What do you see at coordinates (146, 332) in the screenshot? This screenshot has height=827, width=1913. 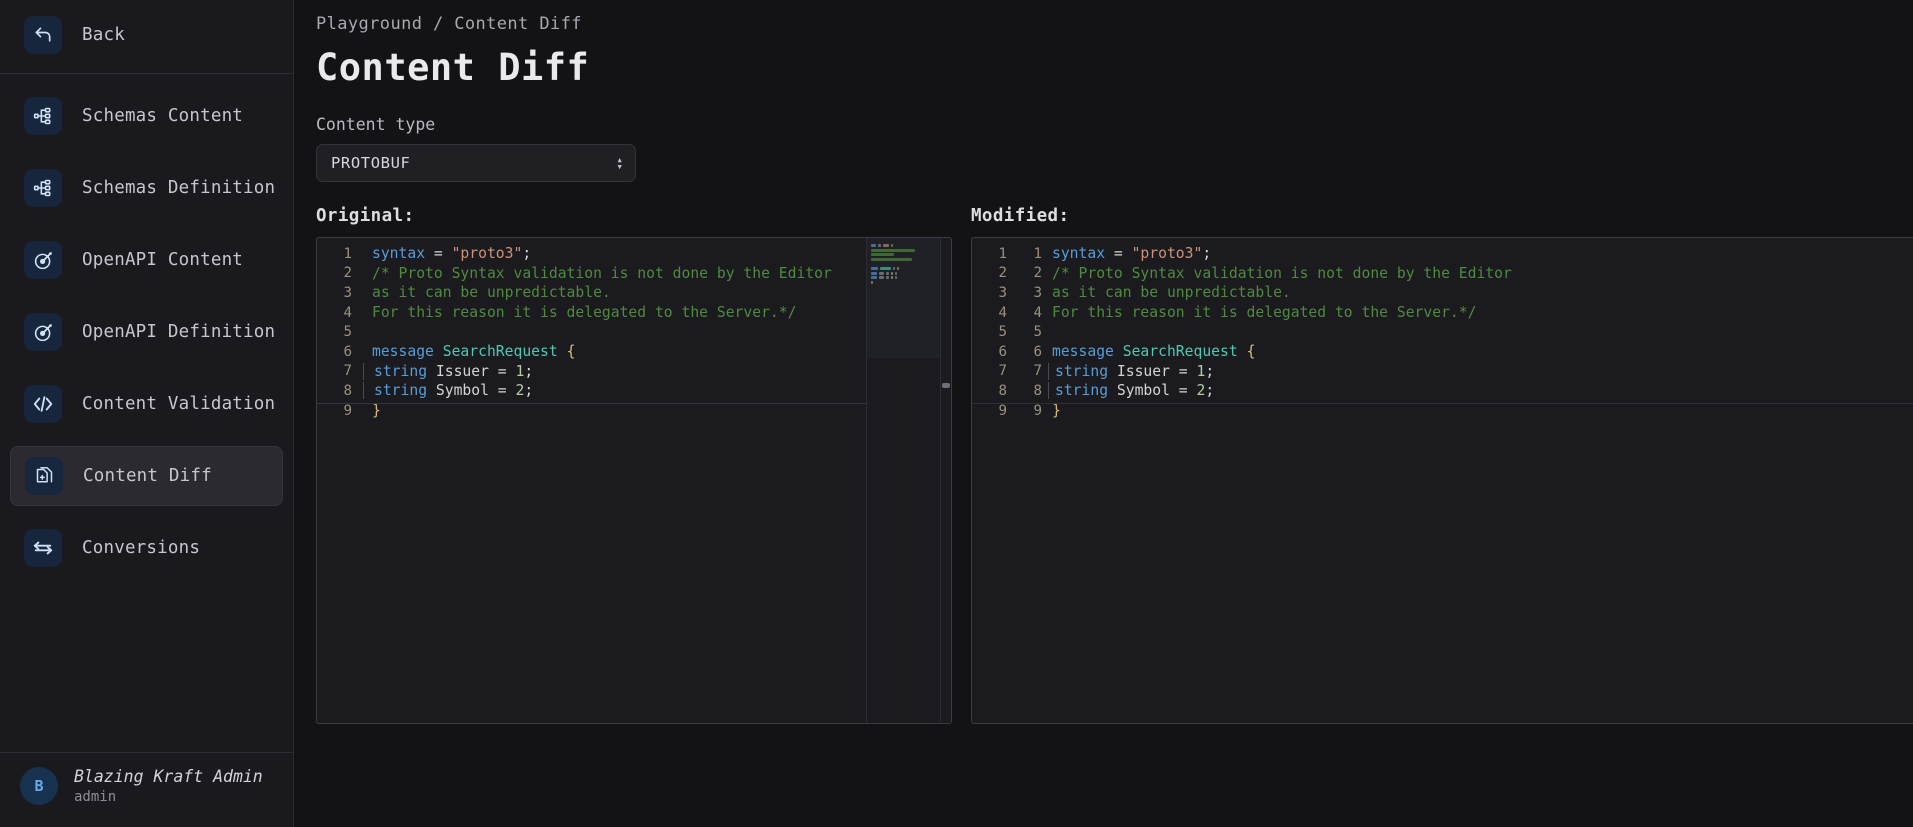 I see `sidebar-item-openapi-definition: OpenAPI Definition` at bounding box center [146, 332].